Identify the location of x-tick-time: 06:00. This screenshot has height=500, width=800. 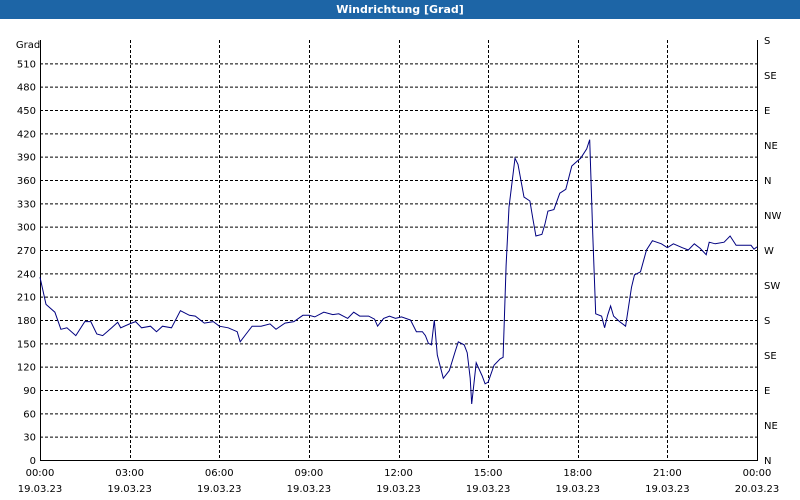
(219, 473).